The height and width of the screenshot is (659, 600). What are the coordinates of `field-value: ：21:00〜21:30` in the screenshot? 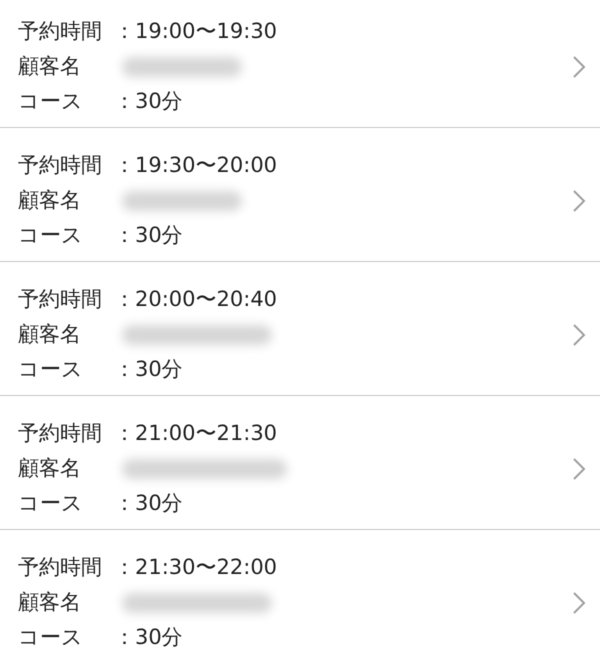 It's located at (196, 433).